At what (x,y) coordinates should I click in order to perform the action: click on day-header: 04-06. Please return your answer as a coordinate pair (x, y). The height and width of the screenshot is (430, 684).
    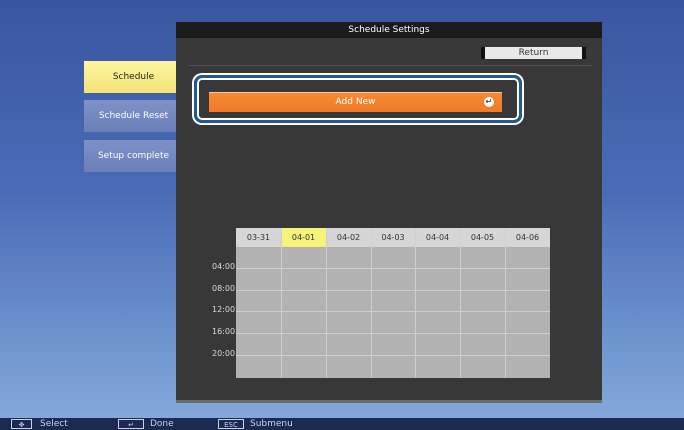
    Looking at the image, I should click on (527, 237).